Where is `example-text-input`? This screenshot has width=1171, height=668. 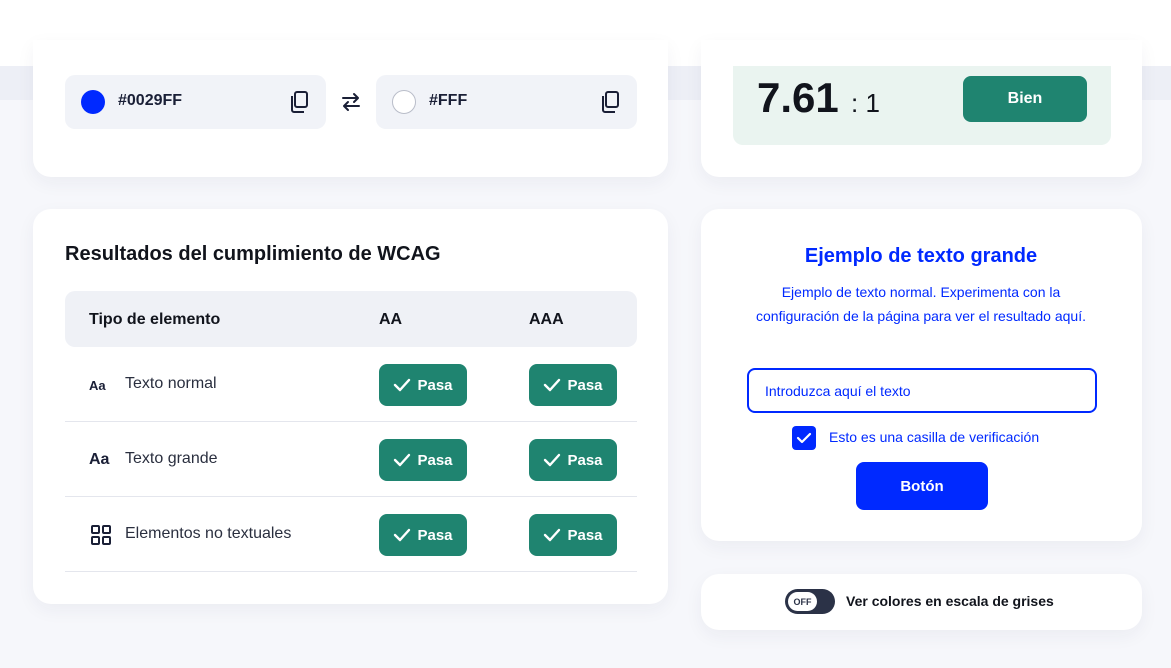
example-text-input is located at coordinates (922, 390).